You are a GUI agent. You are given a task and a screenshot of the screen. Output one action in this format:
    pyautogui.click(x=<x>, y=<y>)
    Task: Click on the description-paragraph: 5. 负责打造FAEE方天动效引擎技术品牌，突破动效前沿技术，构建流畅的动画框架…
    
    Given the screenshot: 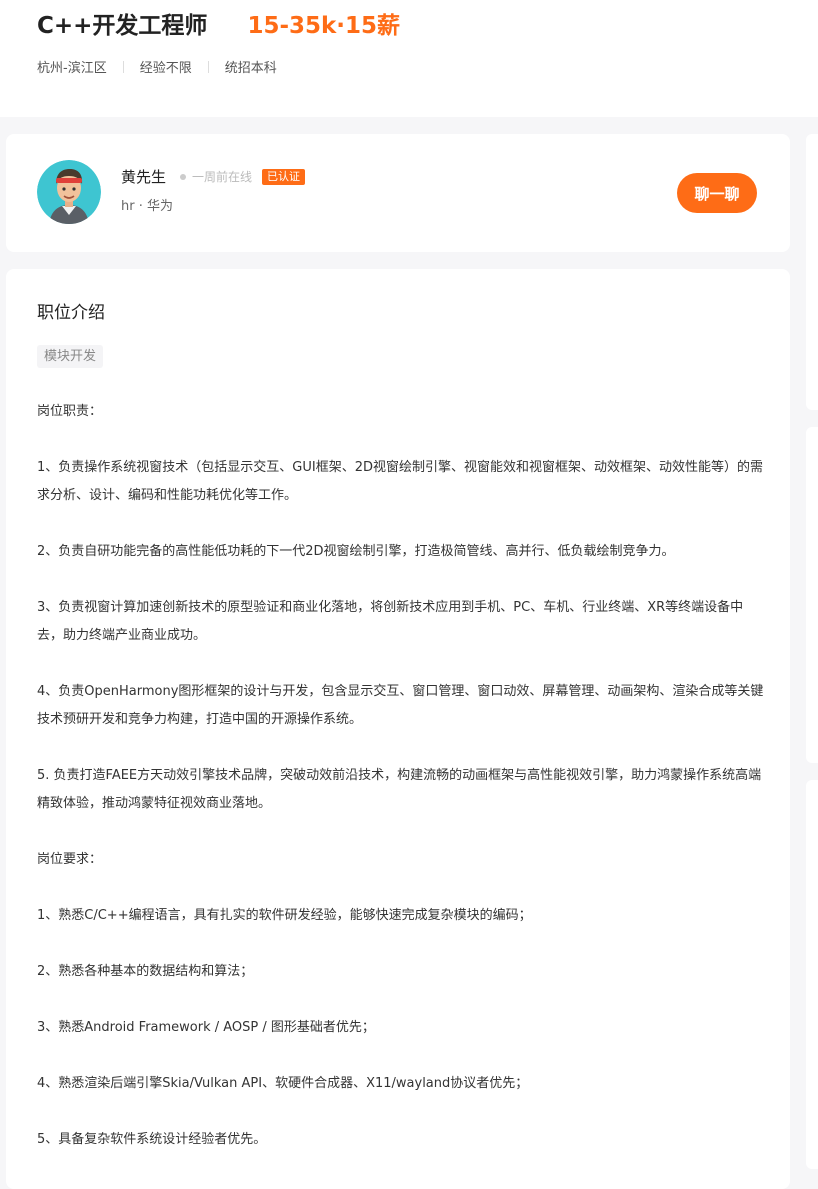 What is the action you would take?
    pyautogui.click(x=399, y=789)
    